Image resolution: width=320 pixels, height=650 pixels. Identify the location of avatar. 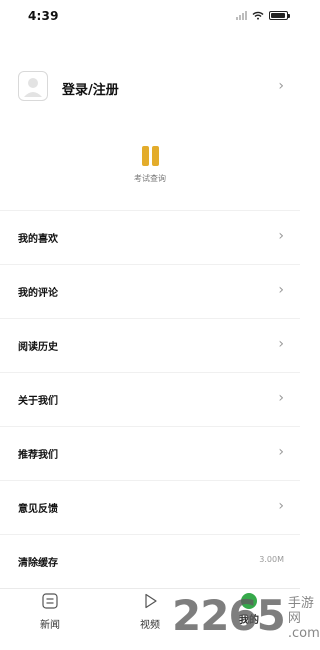
(33, 86).